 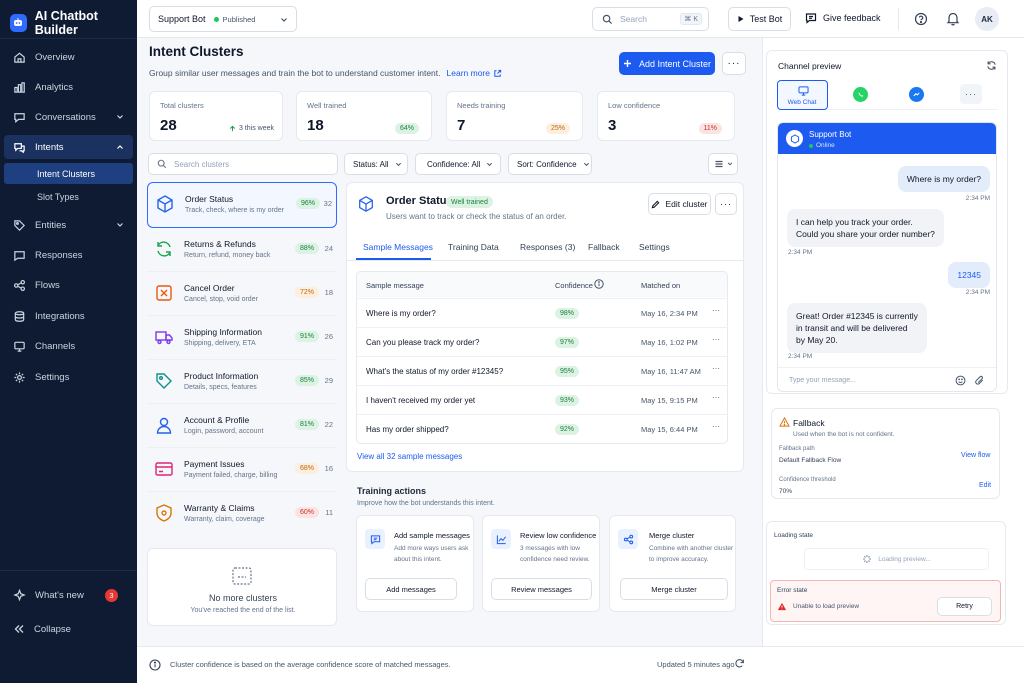 I want to click on more-channels-button: ···, so click(x=971, y=94).